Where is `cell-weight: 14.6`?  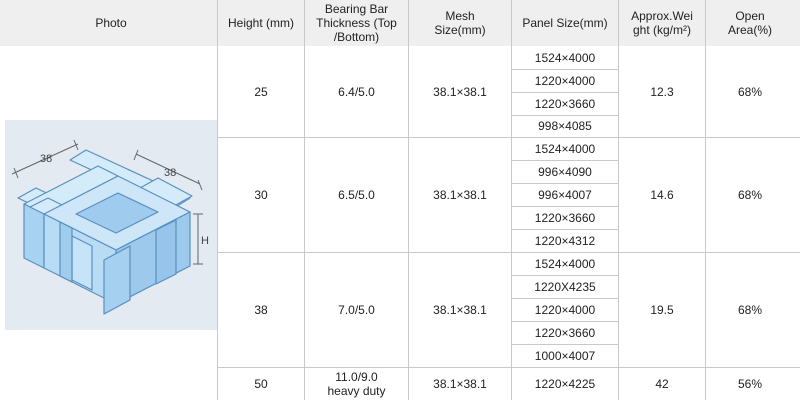 cell-weight: 14.6 is located at coordinates (662, 195).